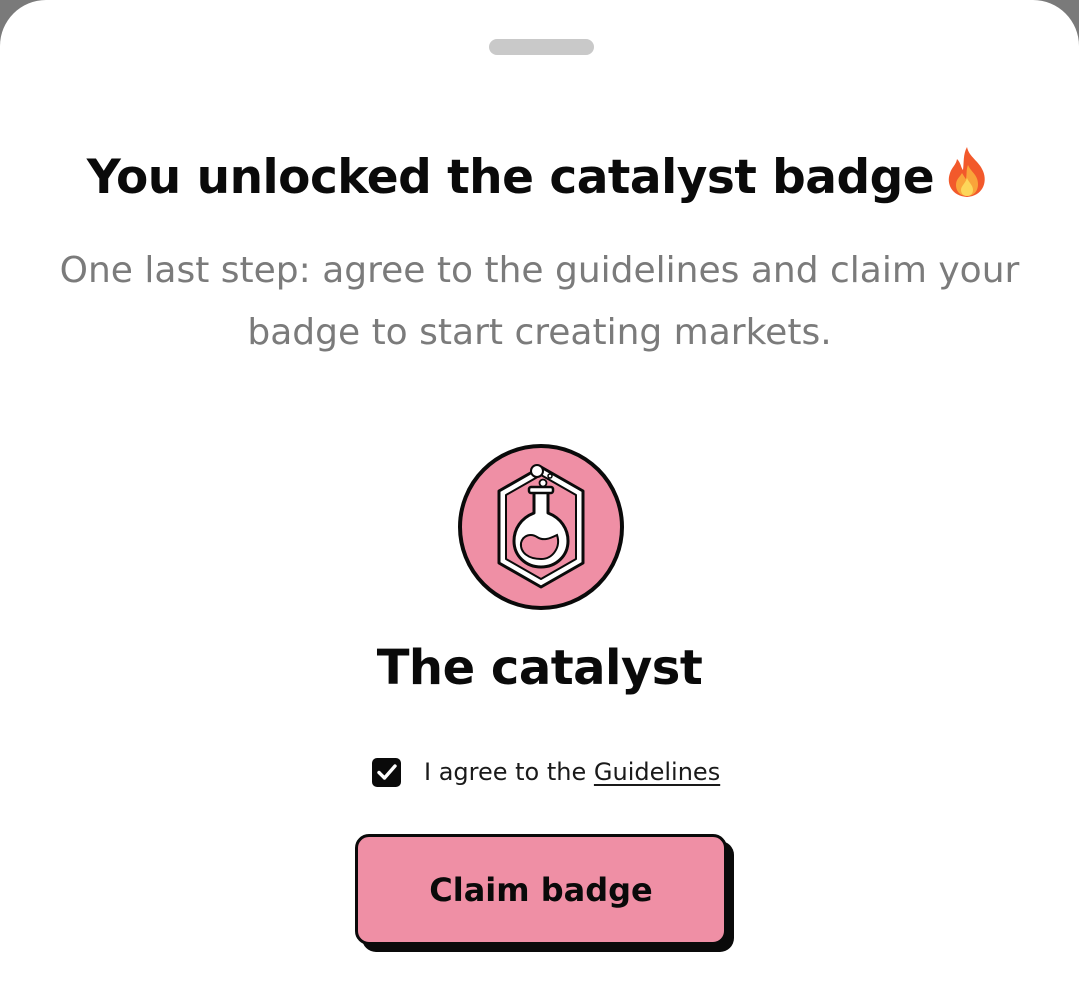 This screenshot has height=996, width=1079. Describe the element at coordinates (657, 772) in the screenshot. I see `guidelines-link: Guidelines` at that location.